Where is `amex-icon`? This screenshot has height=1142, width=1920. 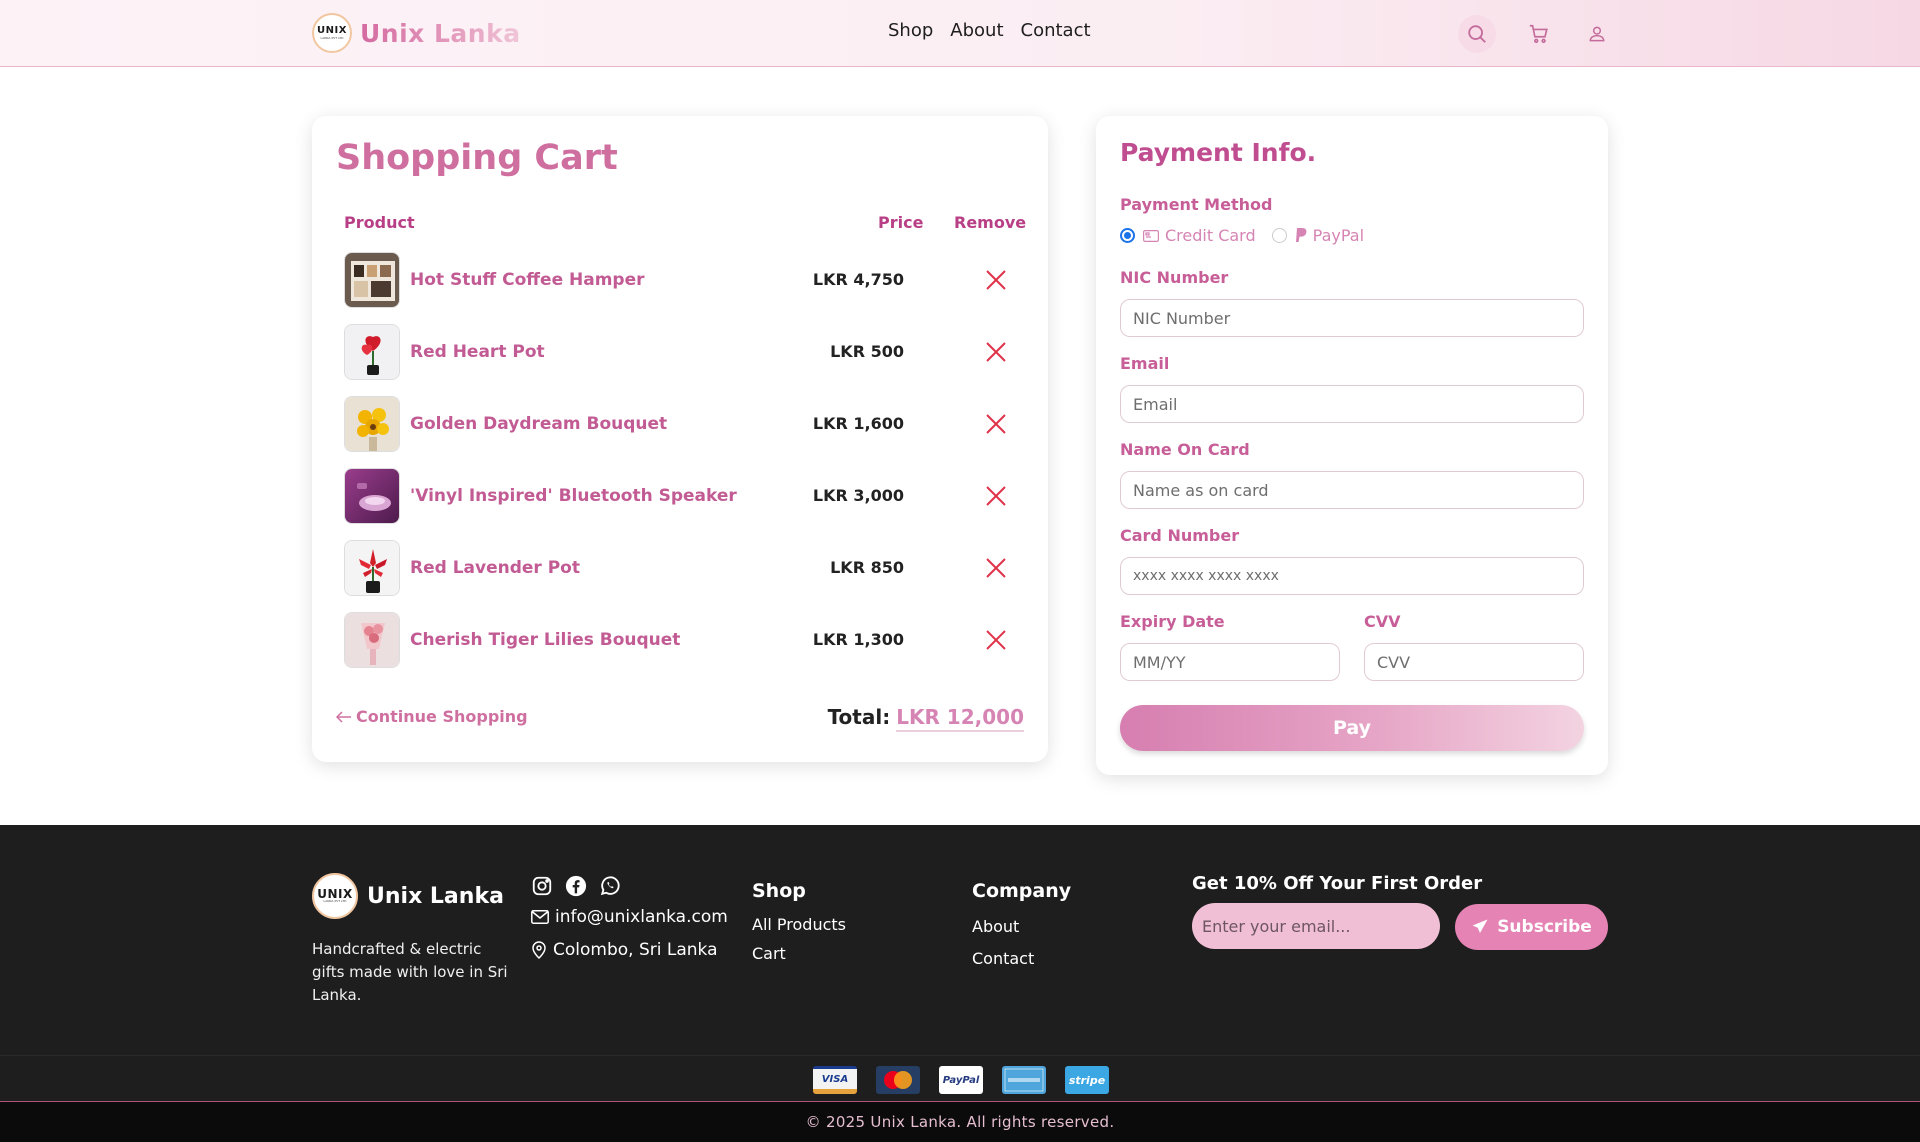
amex-icon is located at coordinates (1024, 1080).